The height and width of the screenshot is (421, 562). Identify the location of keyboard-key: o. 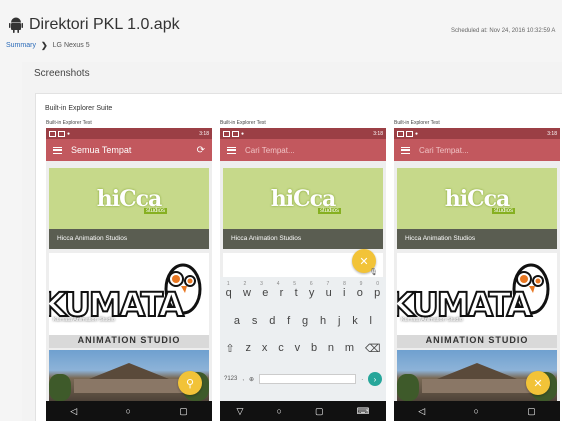
(360, 293).